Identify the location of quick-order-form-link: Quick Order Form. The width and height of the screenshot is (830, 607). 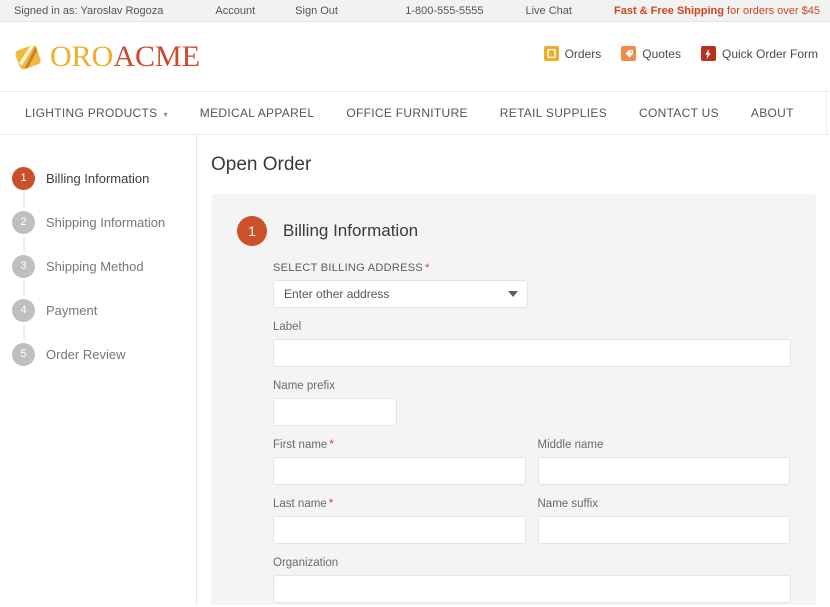
(759, 53).